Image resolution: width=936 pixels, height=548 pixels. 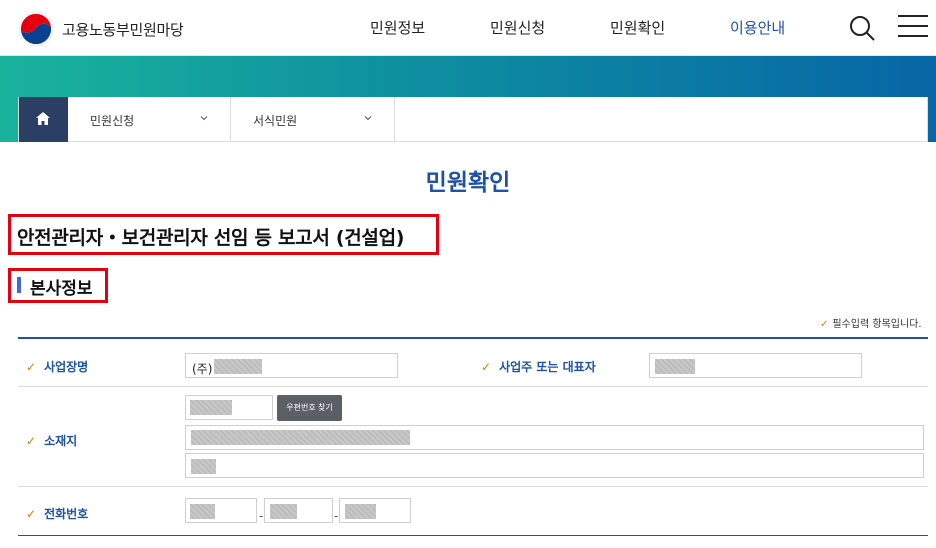 What do you see at coordinates (57, 367) in the screenshot?
I see `business-name-label: ✓ 사업장명` at bounding box center [57, 367].